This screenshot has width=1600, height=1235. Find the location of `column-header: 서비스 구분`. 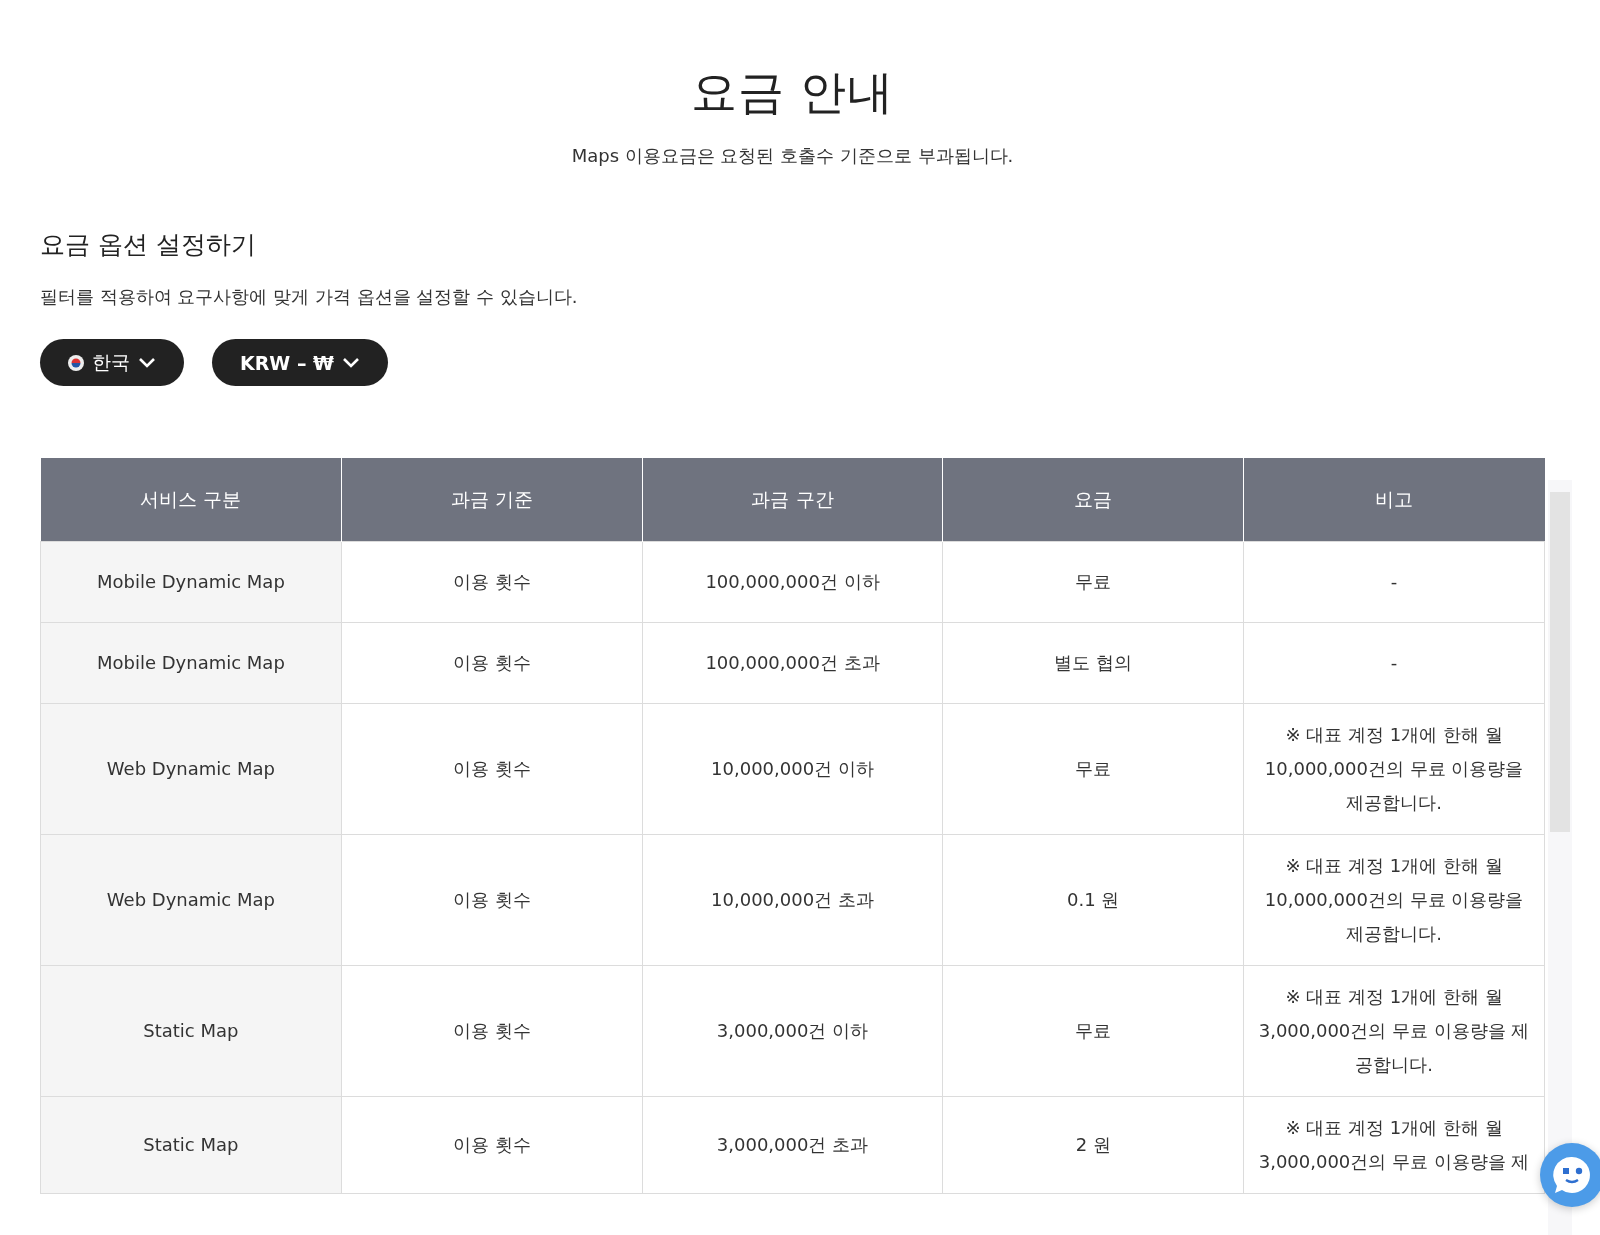

column-header: 서비스 구분 is located at coordinates (191, 500).